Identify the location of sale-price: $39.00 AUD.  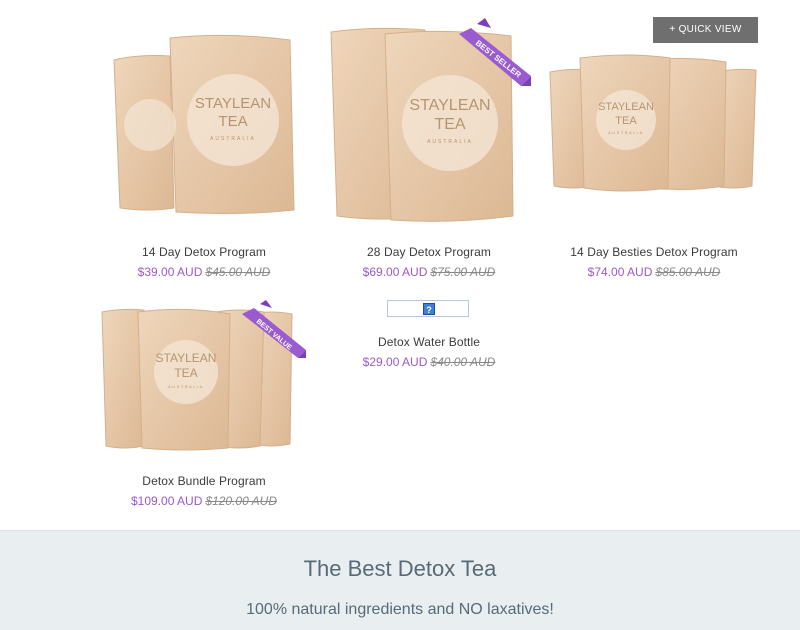
(170, 272).